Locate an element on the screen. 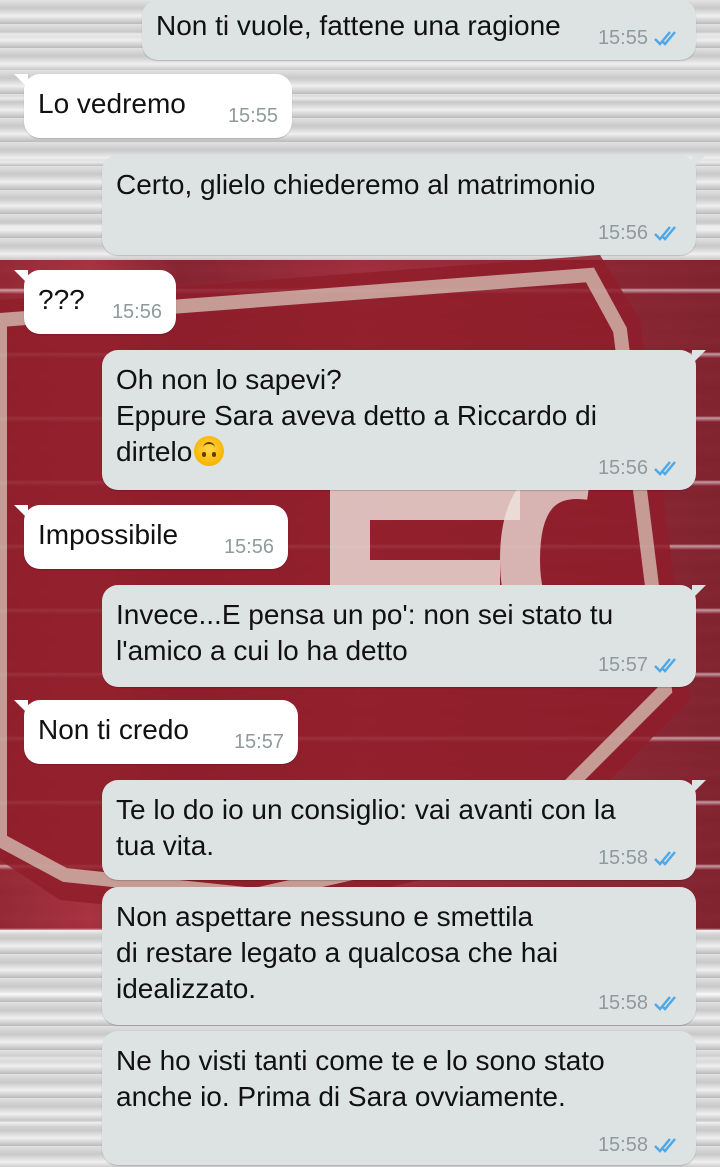 The image size is (720, 1167). message-text-line: tua vita. is located at coordinates (165, 845).